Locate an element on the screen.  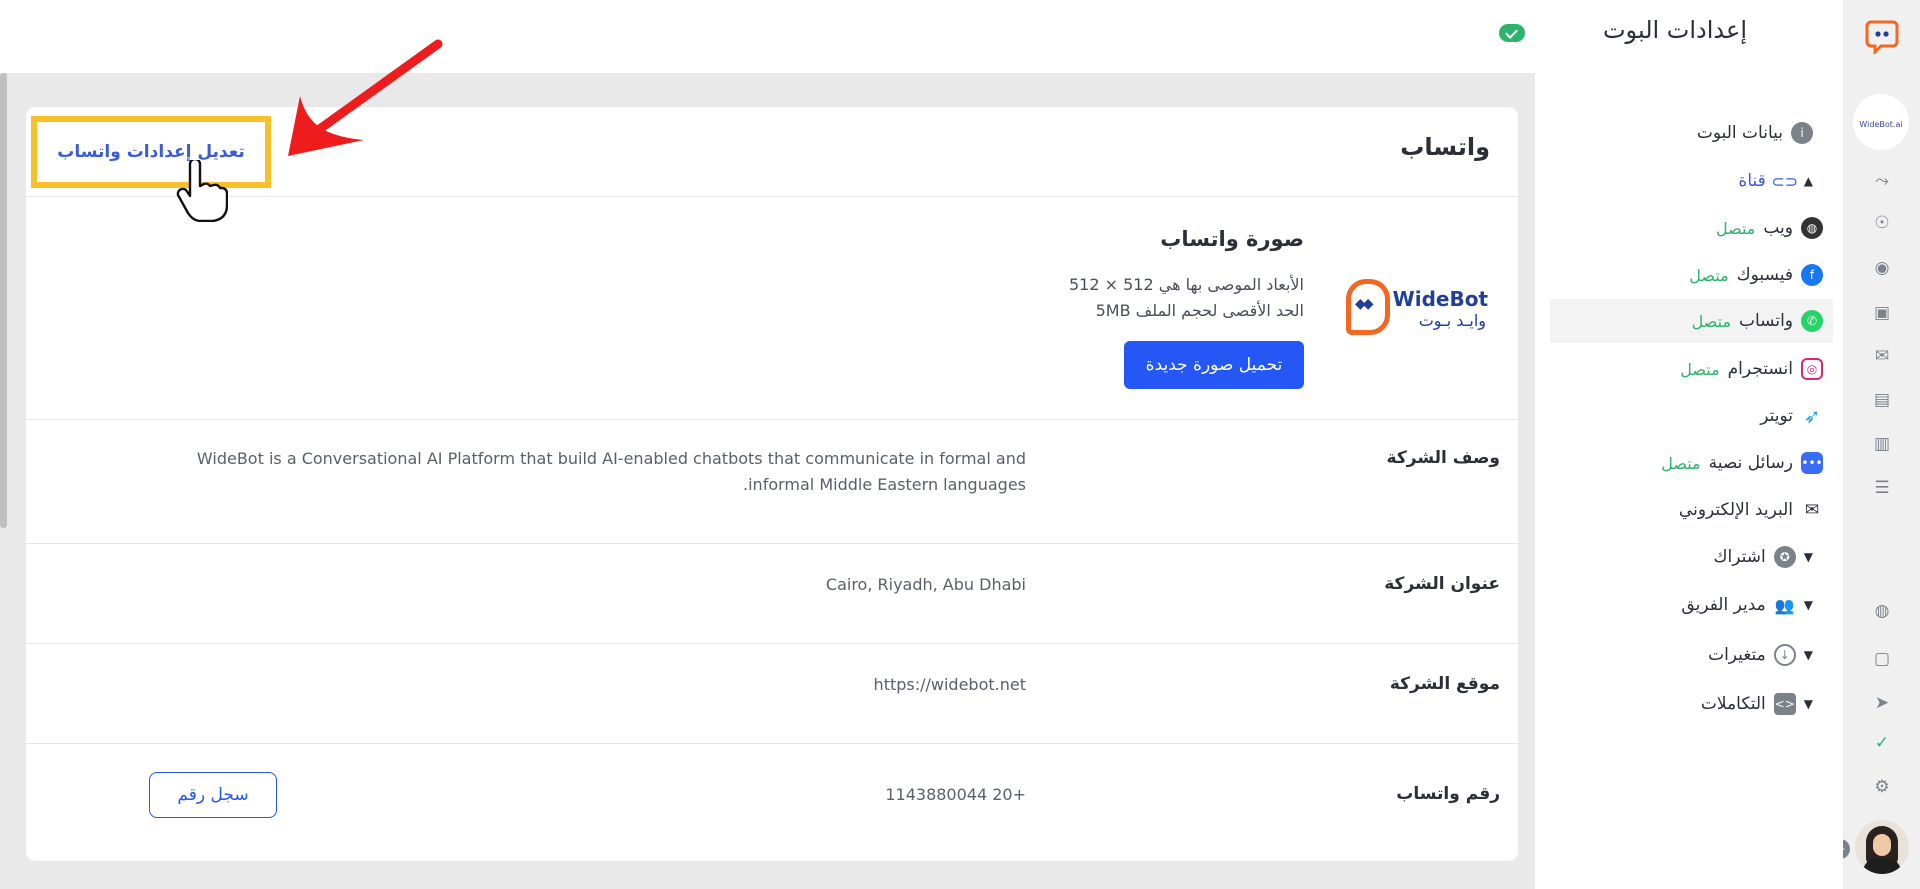
variable-icon: ↓ is located at coordinates (1784, 655).